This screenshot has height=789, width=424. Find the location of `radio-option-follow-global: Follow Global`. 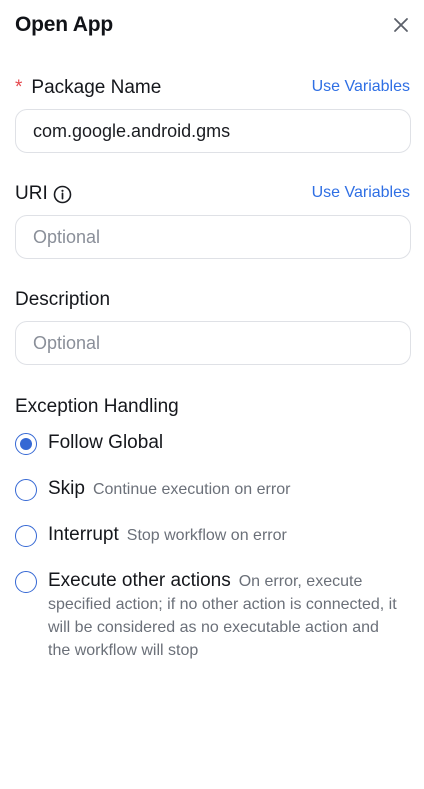

radio-option-follow-global: Follow Global is located at coordinates (212, 443).